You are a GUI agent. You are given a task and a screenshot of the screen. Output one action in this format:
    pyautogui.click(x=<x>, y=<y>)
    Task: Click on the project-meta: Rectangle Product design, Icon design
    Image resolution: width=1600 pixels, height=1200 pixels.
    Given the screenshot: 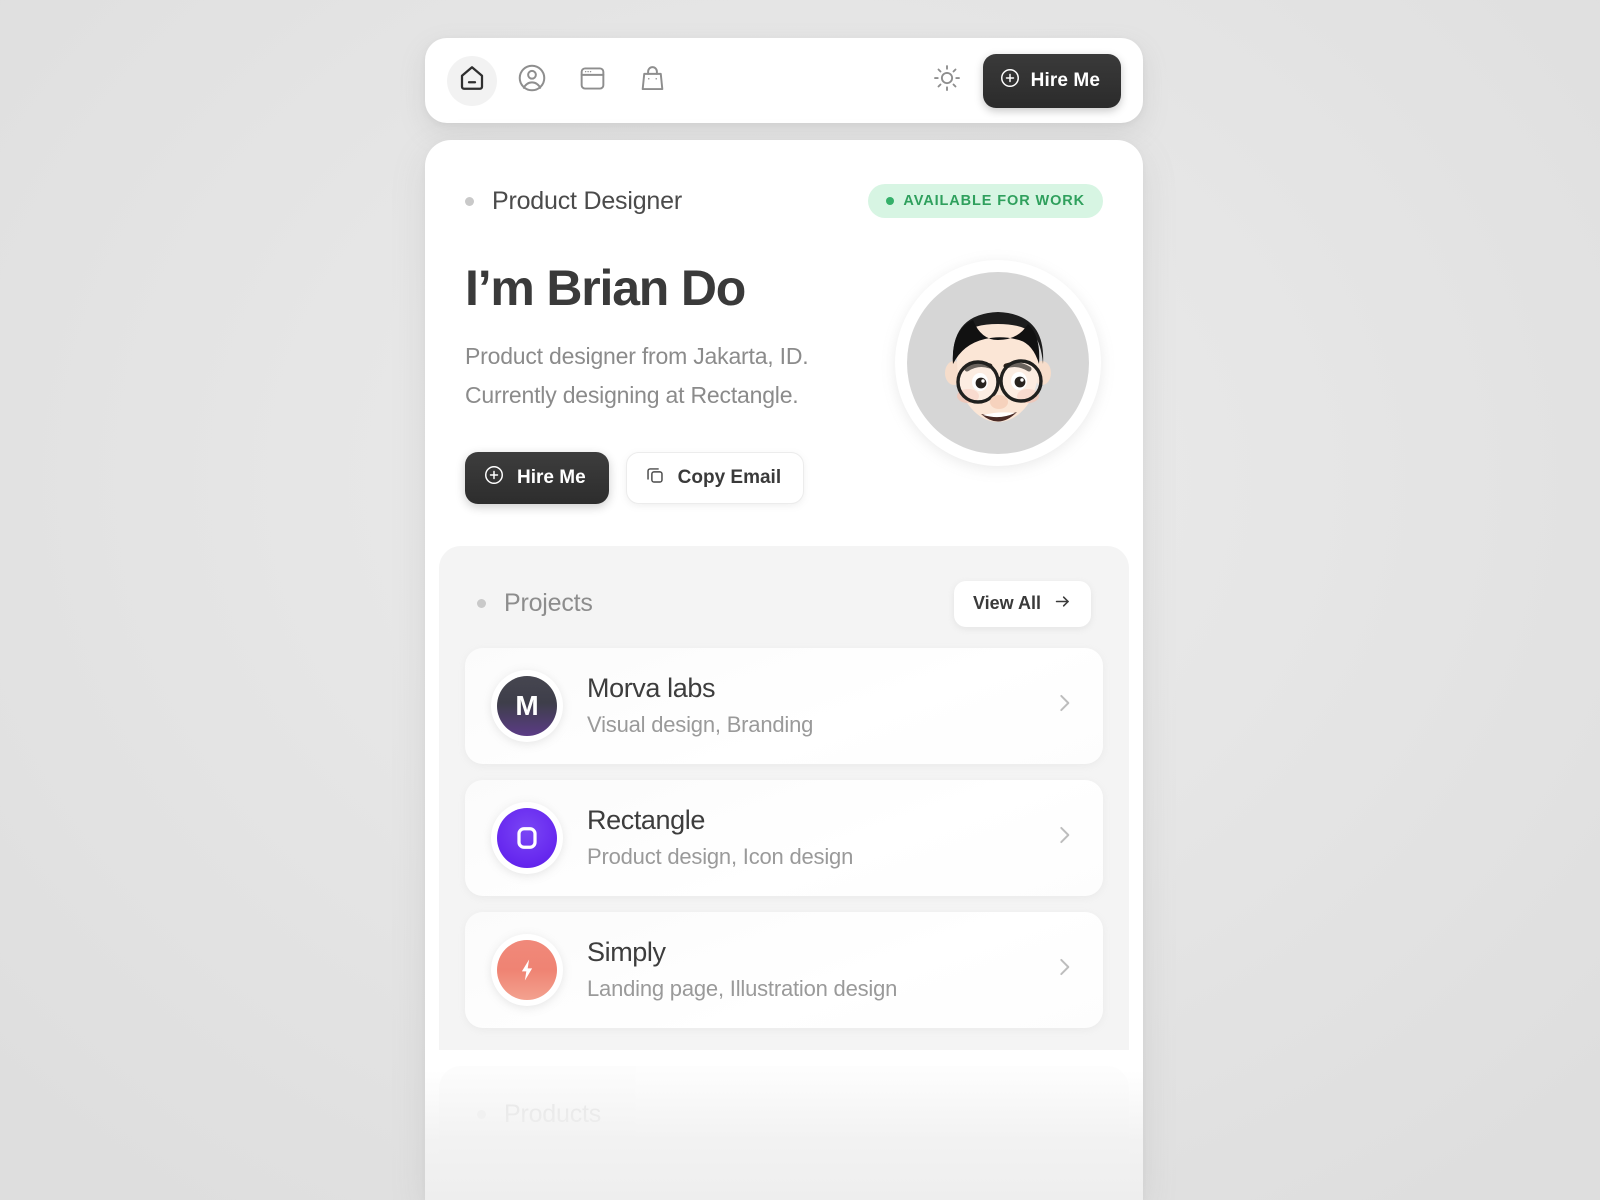 What is the action you would take?
    pyautogui.click(x=807, y=837)
    